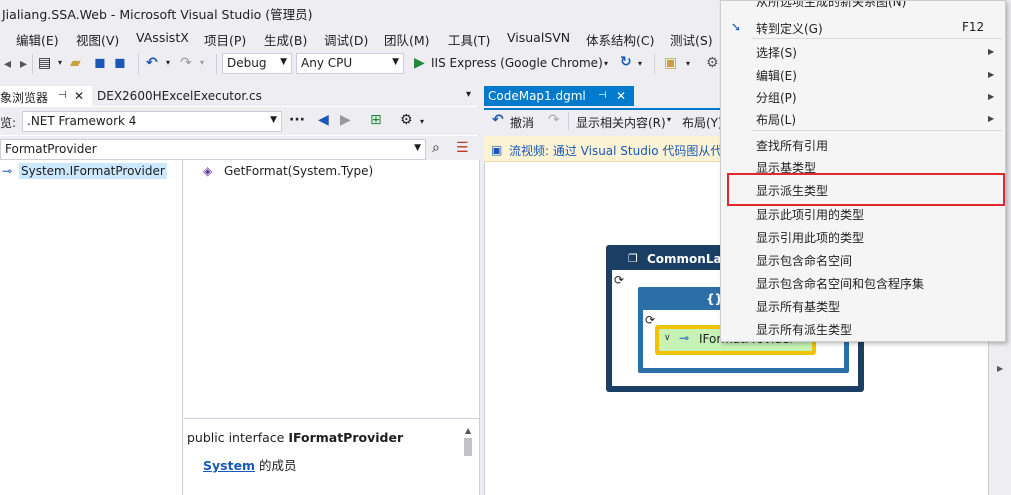 The height and width of the screenshot is (495, 1011). Describe the element at coordinates (615, 150) in the screenshot. I see `info-bar-link: 流视频: 通过 Visual Studio 代码图从代` at that location.